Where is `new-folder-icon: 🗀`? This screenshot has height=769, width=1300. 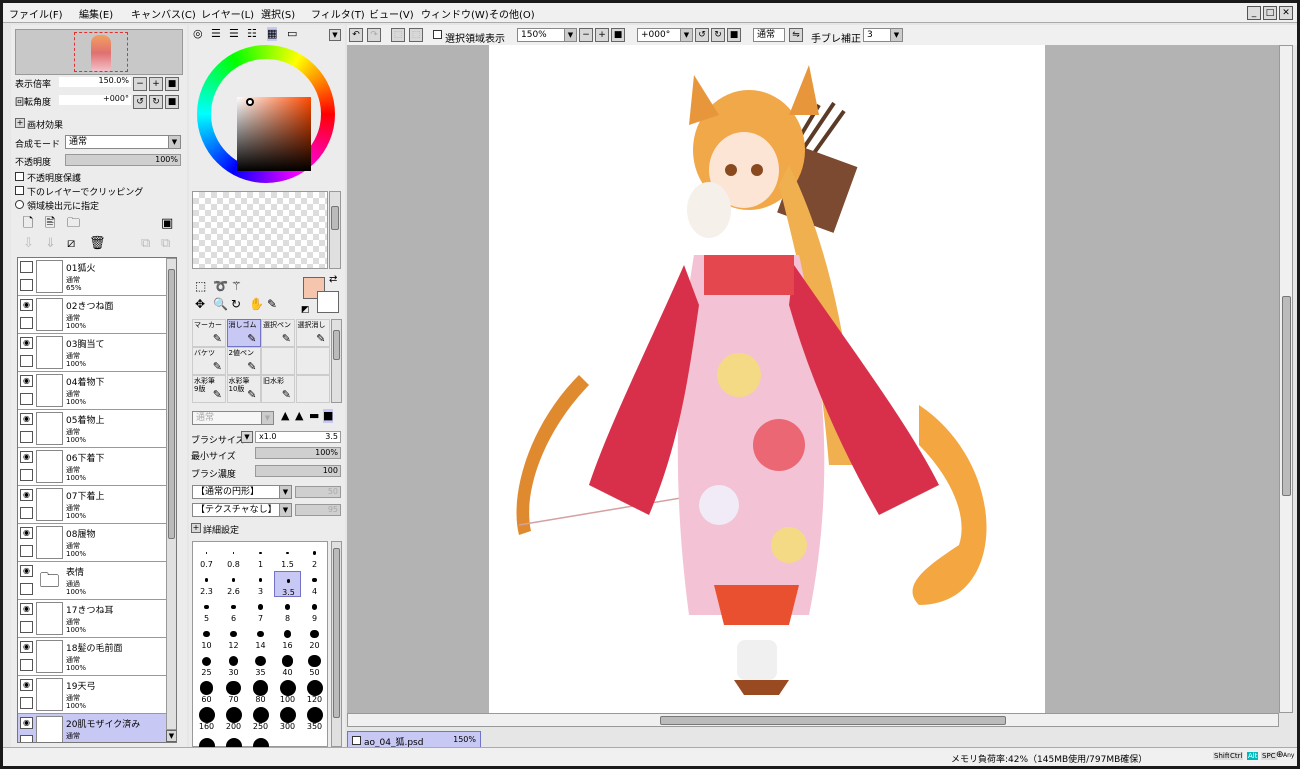 new-folder-icon: 🗀 is located at coordinates (73, 224).